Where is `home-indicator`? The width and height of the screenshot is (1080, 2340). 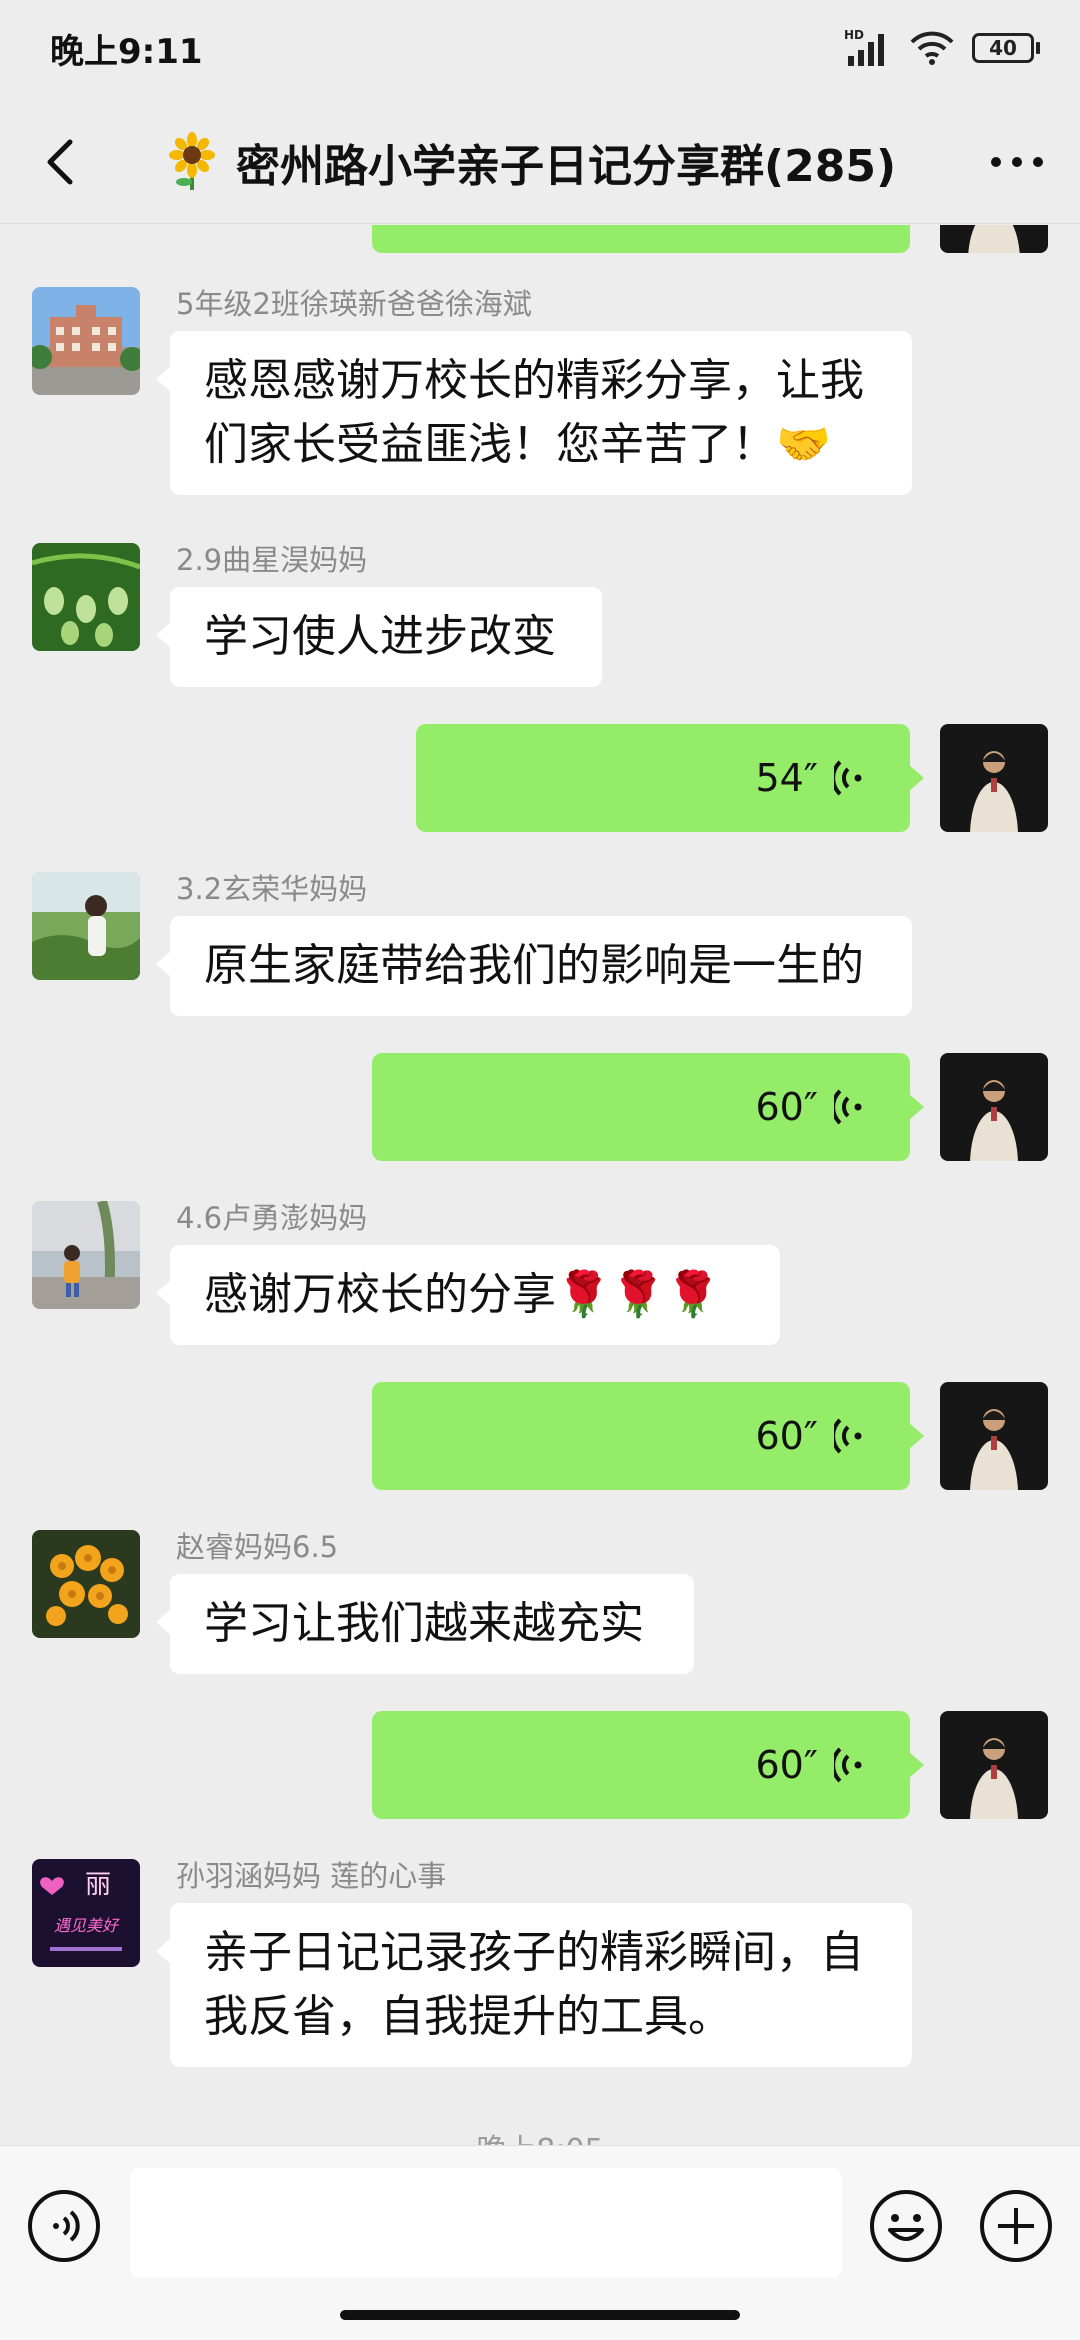 home-indicator is located at coordinates (540, 2315).